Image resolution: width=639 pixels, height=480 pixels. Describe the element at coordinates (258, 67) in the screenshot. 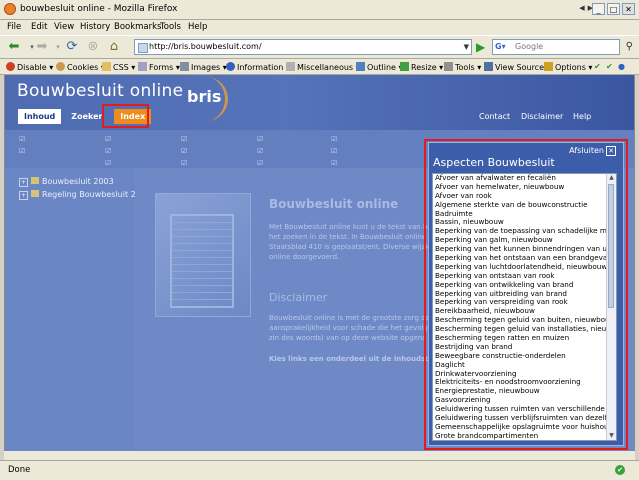

I see `dev-information: Information ▾` at that location.